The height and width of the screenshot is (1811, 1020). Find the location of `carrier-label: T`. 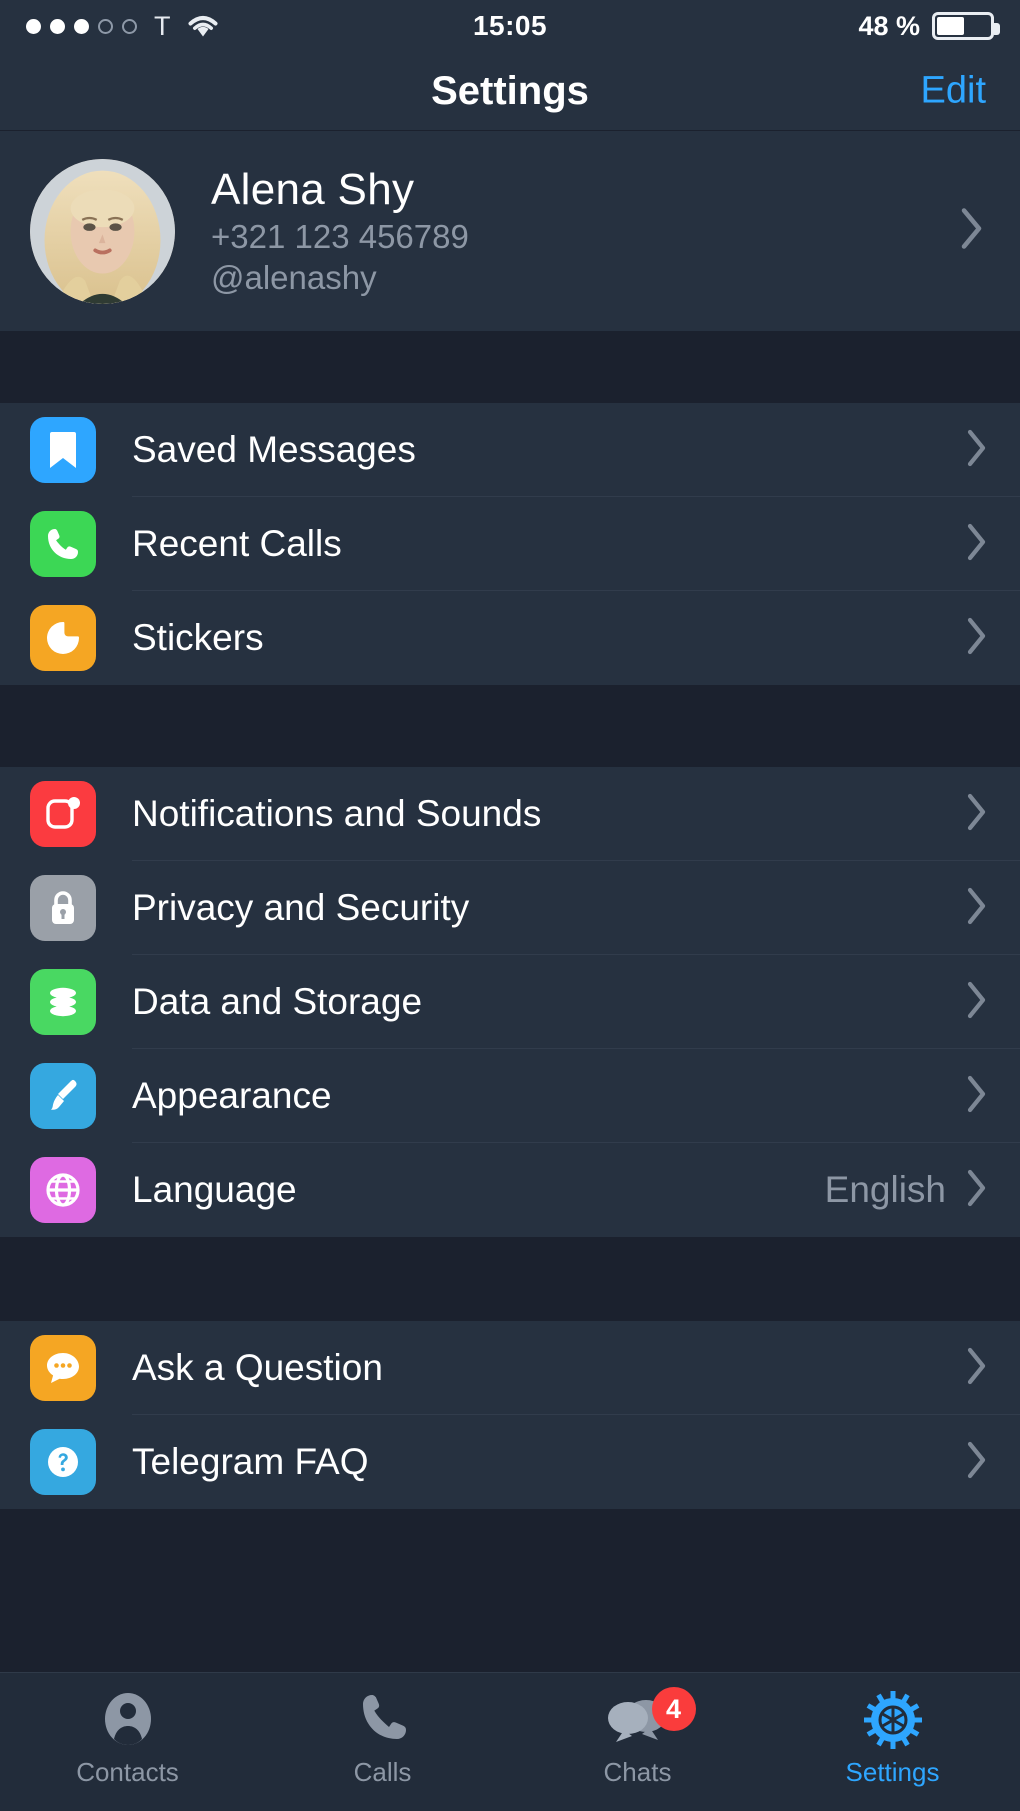

carrier-label: T is located at coordinates (162, 25).